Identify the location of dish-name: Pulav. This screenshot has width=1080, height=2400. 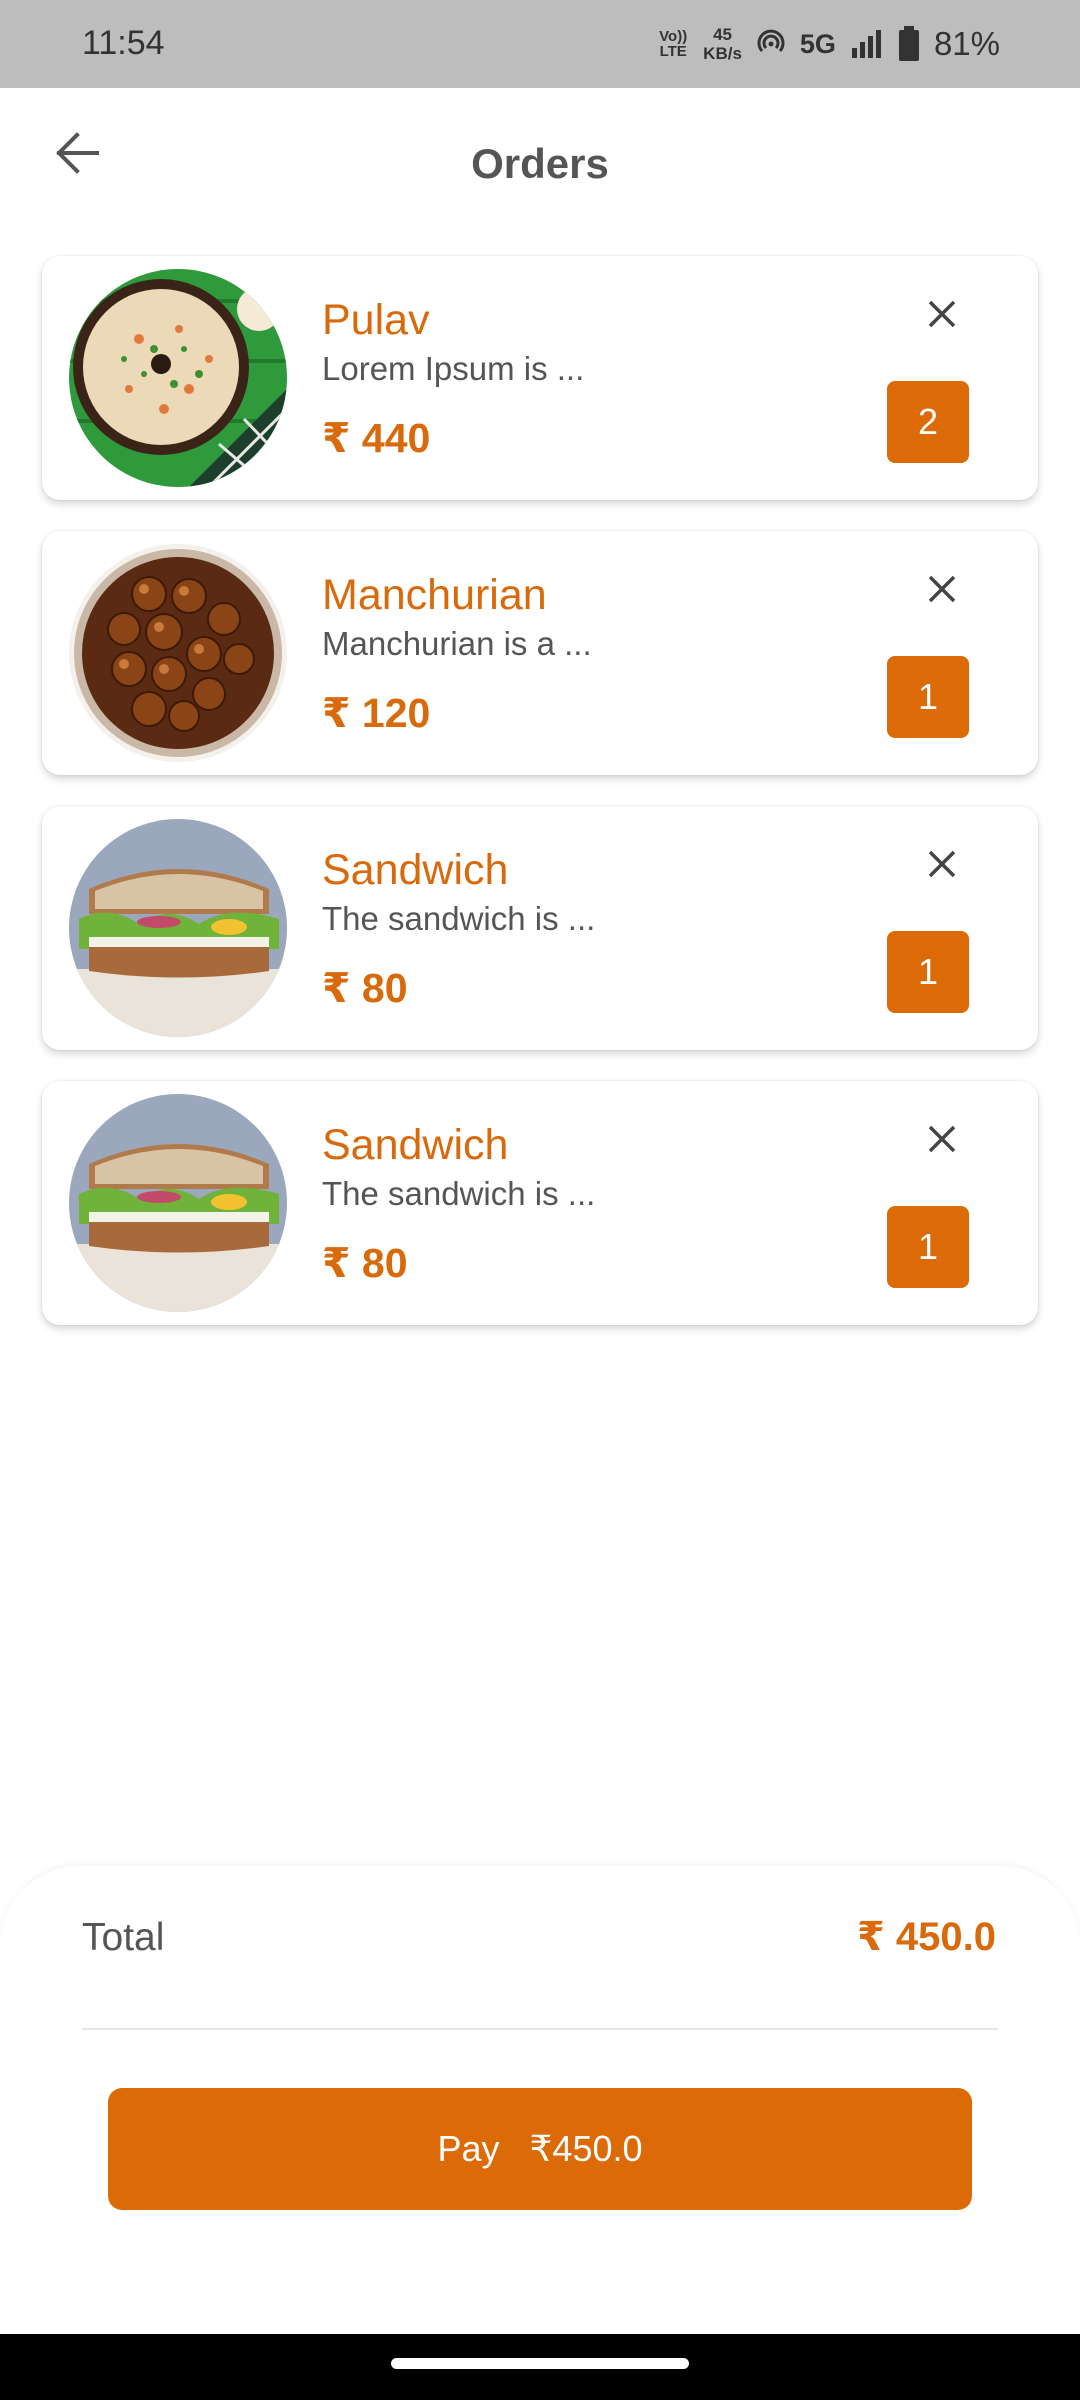
(376, 320).